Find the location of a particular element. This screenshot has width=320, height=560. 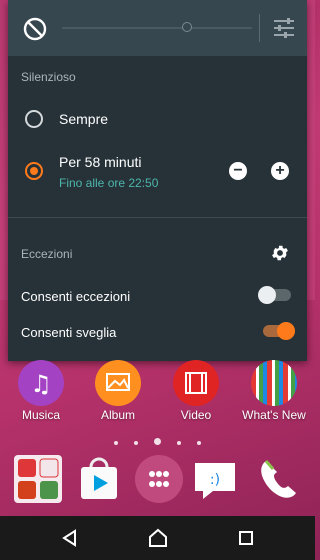

app-video: Video is located at coordinates (196, 391).